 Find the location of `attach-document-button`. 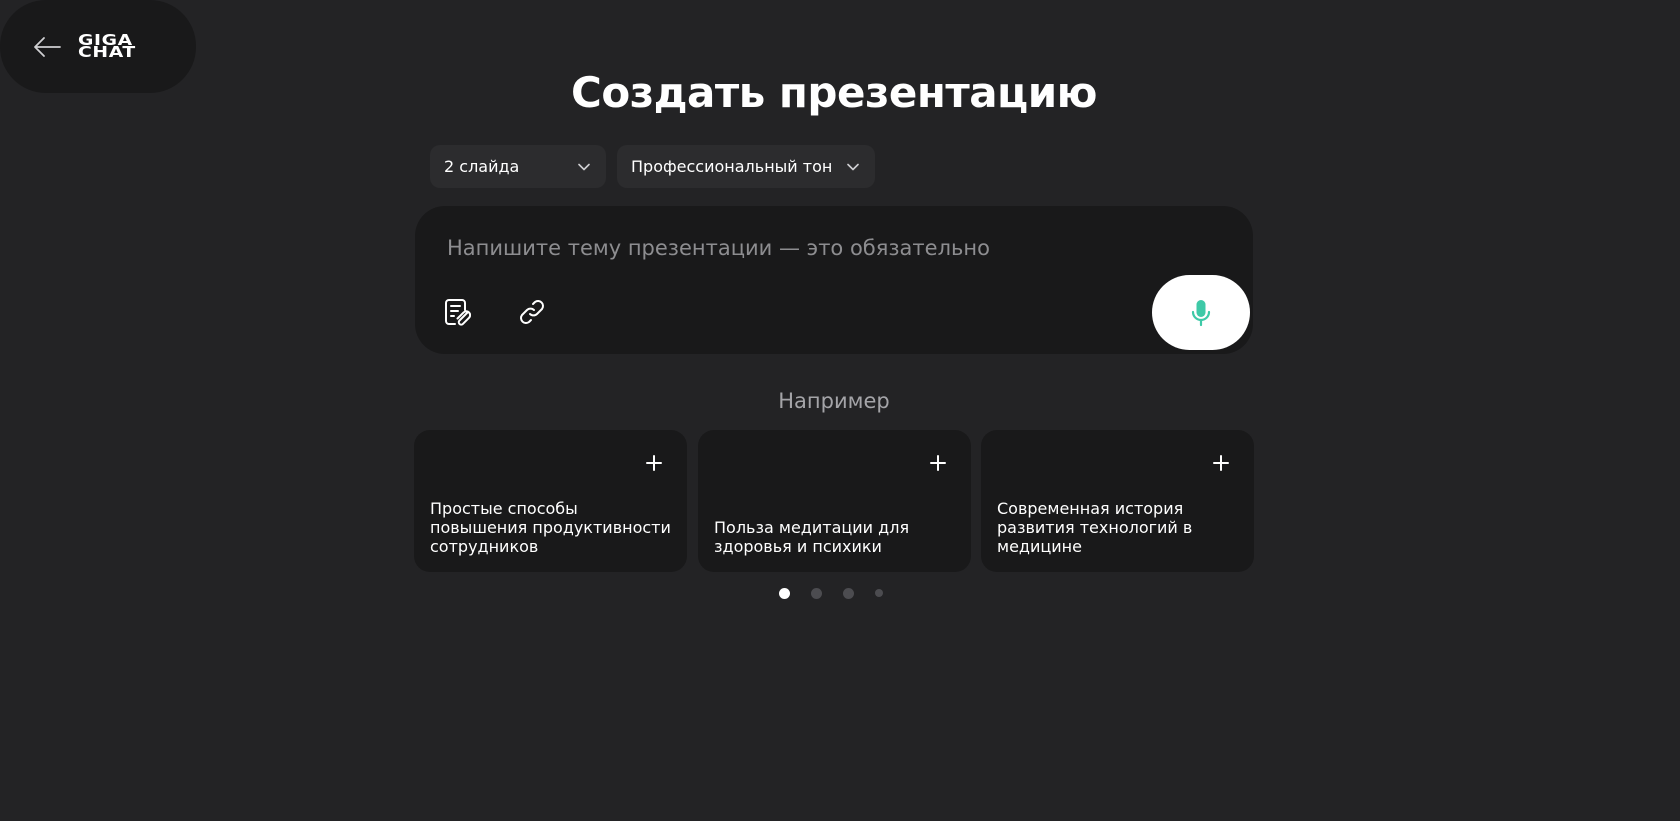

attach-document-button is located at coordinates (457, 312).